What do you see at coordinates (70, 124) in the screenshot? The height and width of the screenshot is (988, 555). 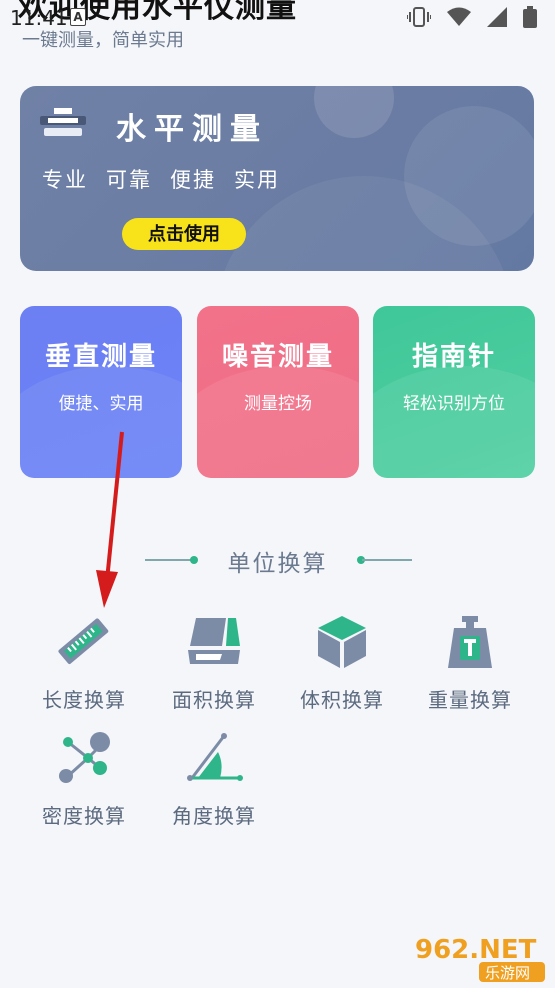 I see `level-icon` at bounding box center [70, 124].